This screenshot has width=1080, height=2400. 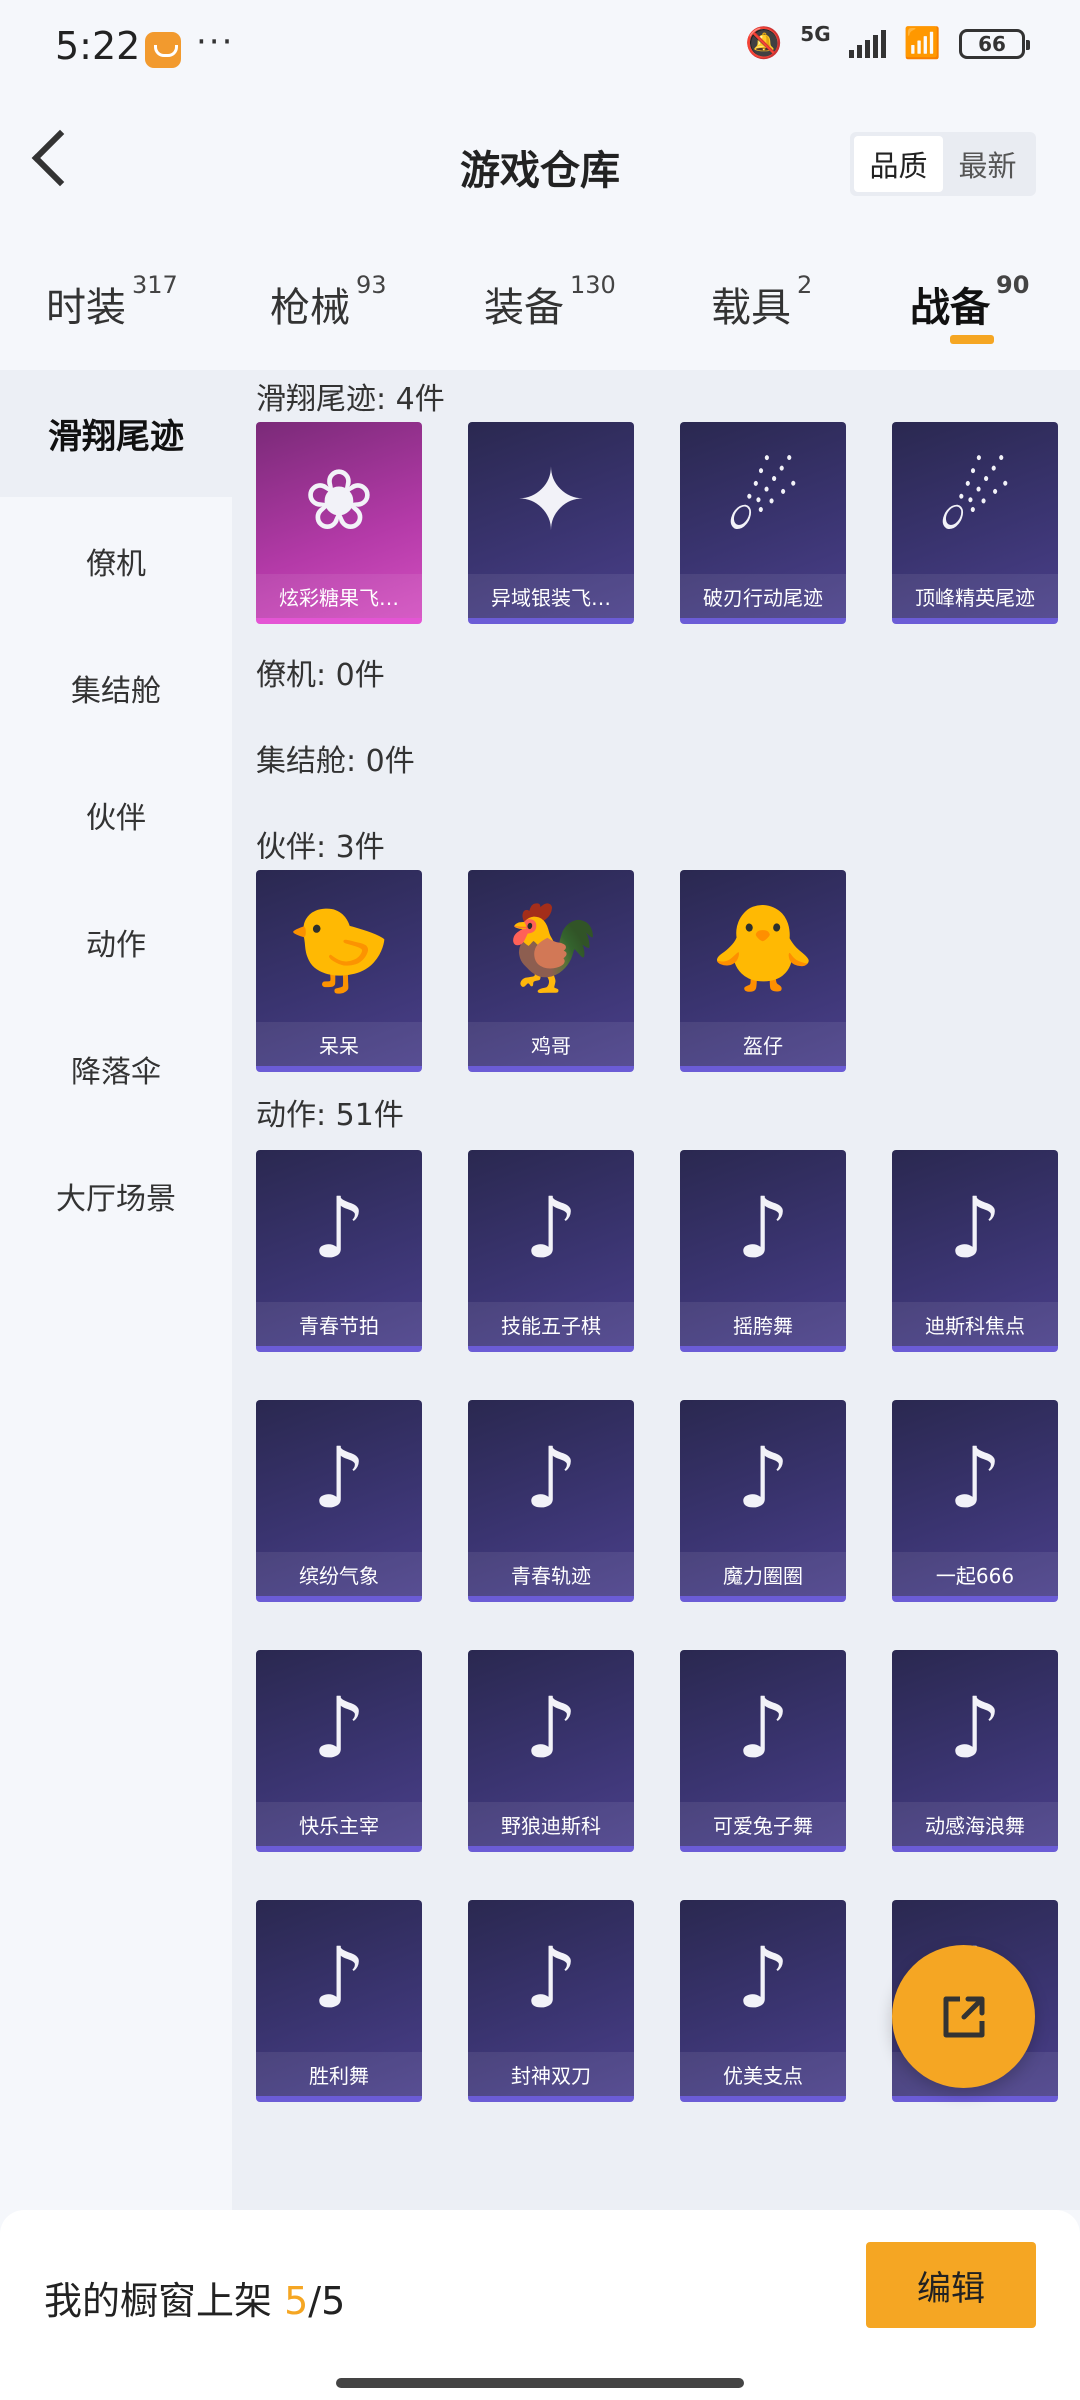 I want to click on item-card: ♪ 胜利舞, so click(x=339, y=2001).